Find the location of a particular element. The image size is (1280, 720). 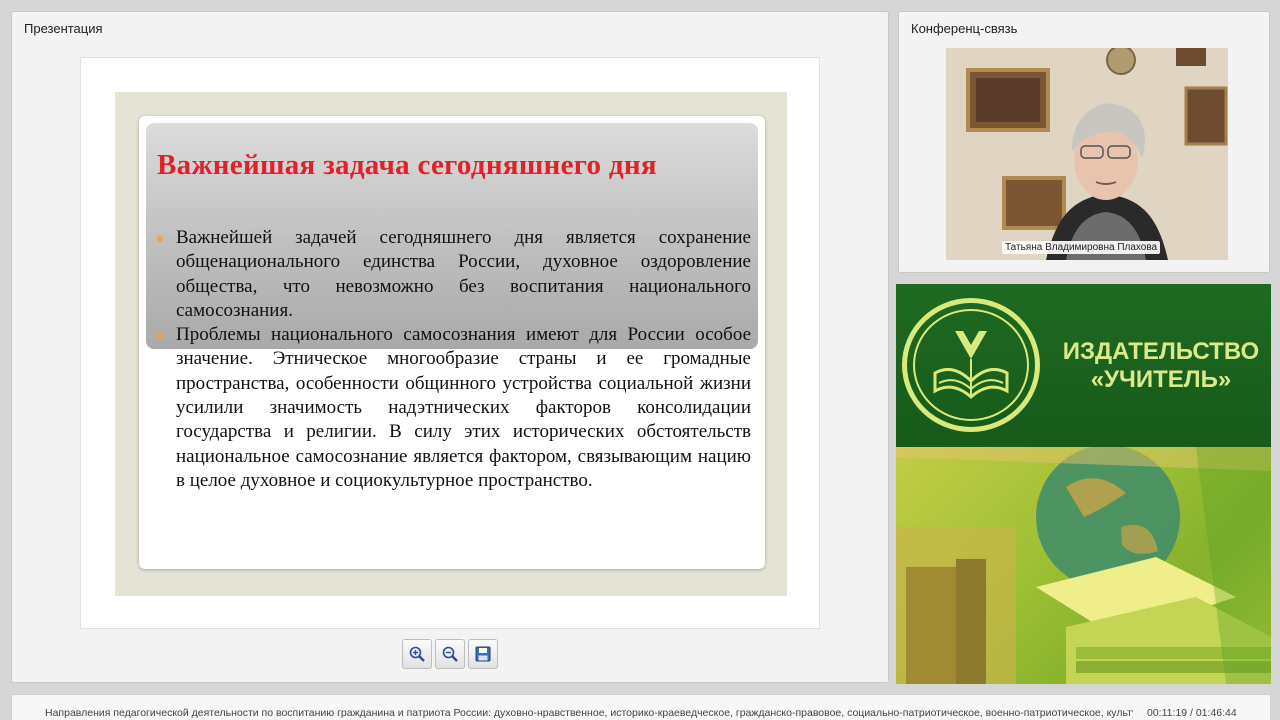

presentation-panel-title: Презентация is located at coordinates (63, 28).